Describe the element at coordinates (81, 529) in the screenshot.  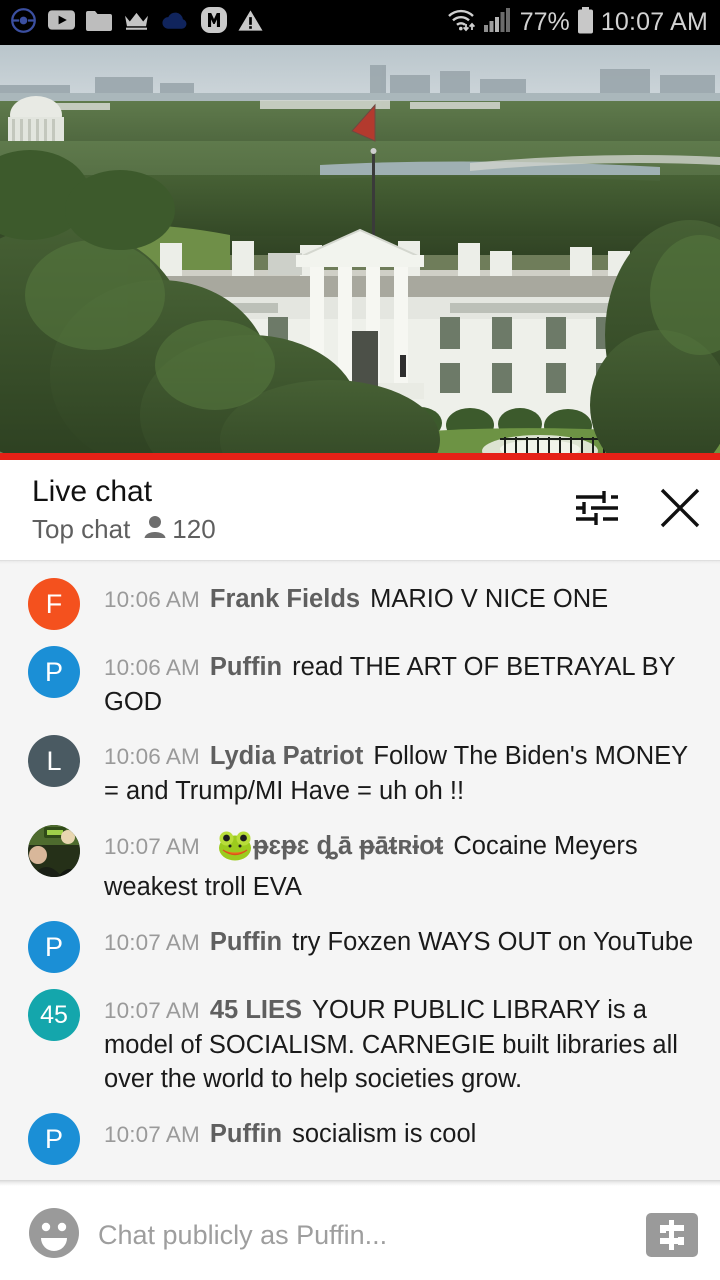
I see `chat-mode-label: Top chat` at that location.